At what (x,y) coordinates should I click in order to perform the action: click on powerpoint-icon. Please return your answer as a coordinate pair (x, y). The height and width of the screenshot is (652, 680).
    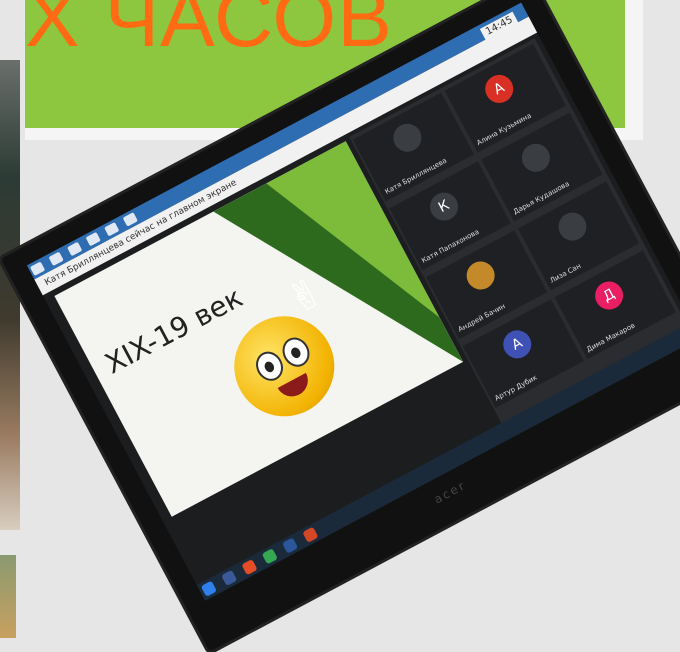
    Looking at the image, I should click on (310, 534).